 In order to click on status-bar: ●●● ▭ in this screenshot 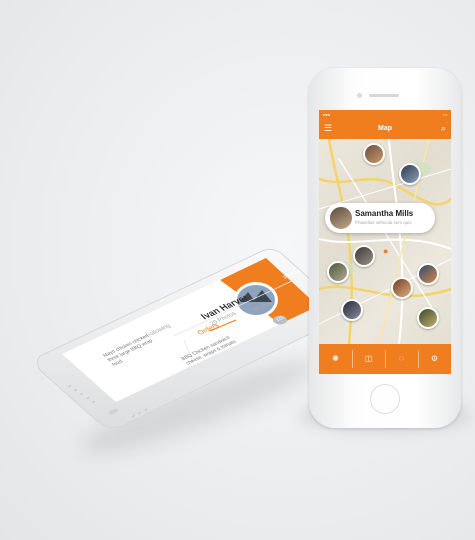, I will do `click(385, 114)`.